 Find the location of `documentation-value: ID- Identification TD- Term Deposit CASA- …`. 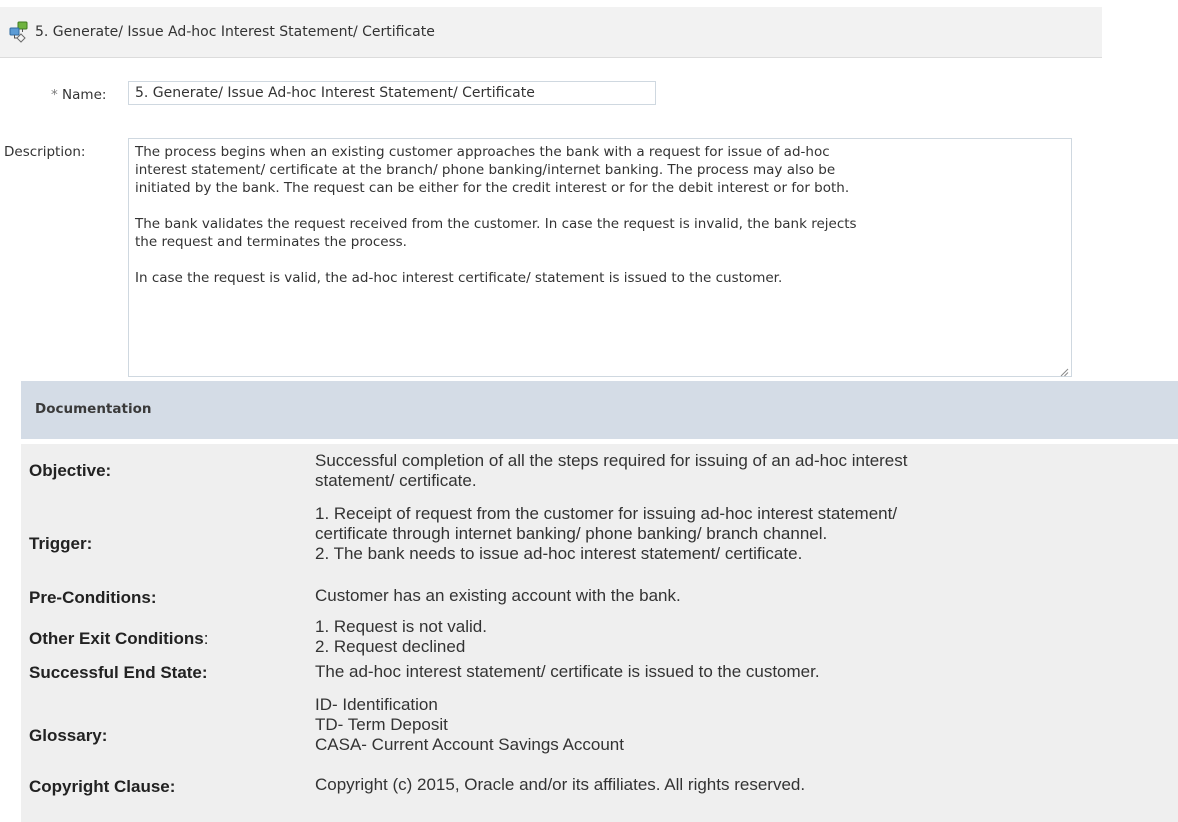

documentation-value: ID- Identification TD- Term Deposit CASA- … is located at coordinates (740, 725).